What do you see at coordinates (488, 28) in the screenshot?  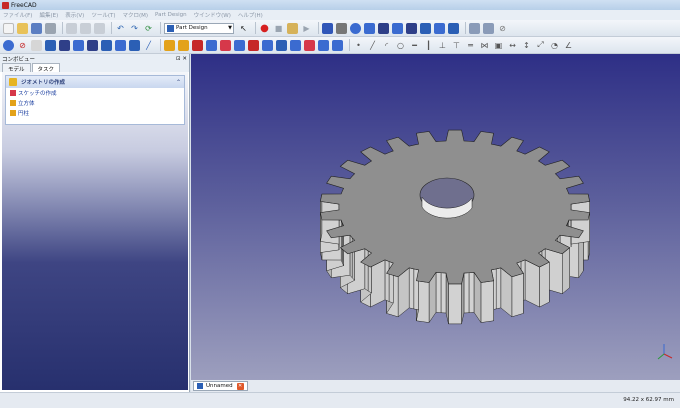 I see `measure-angle-icon` at bounding box center [488, 28].